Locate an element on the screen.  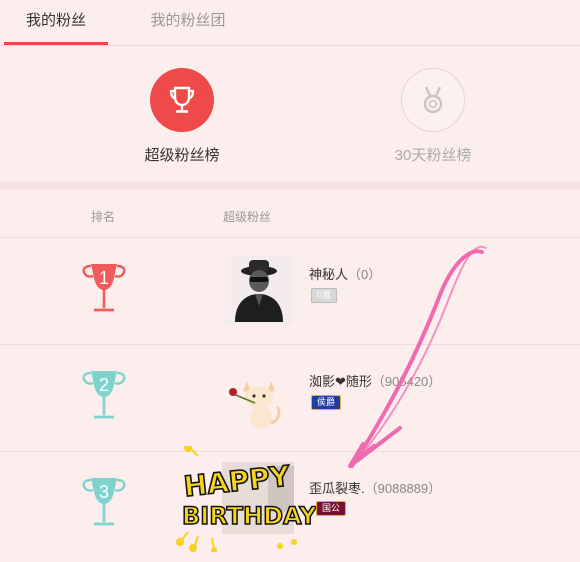
happy-birthday-avatar: HAPPY BIRTHDAY is located at coordinates (247, 498).